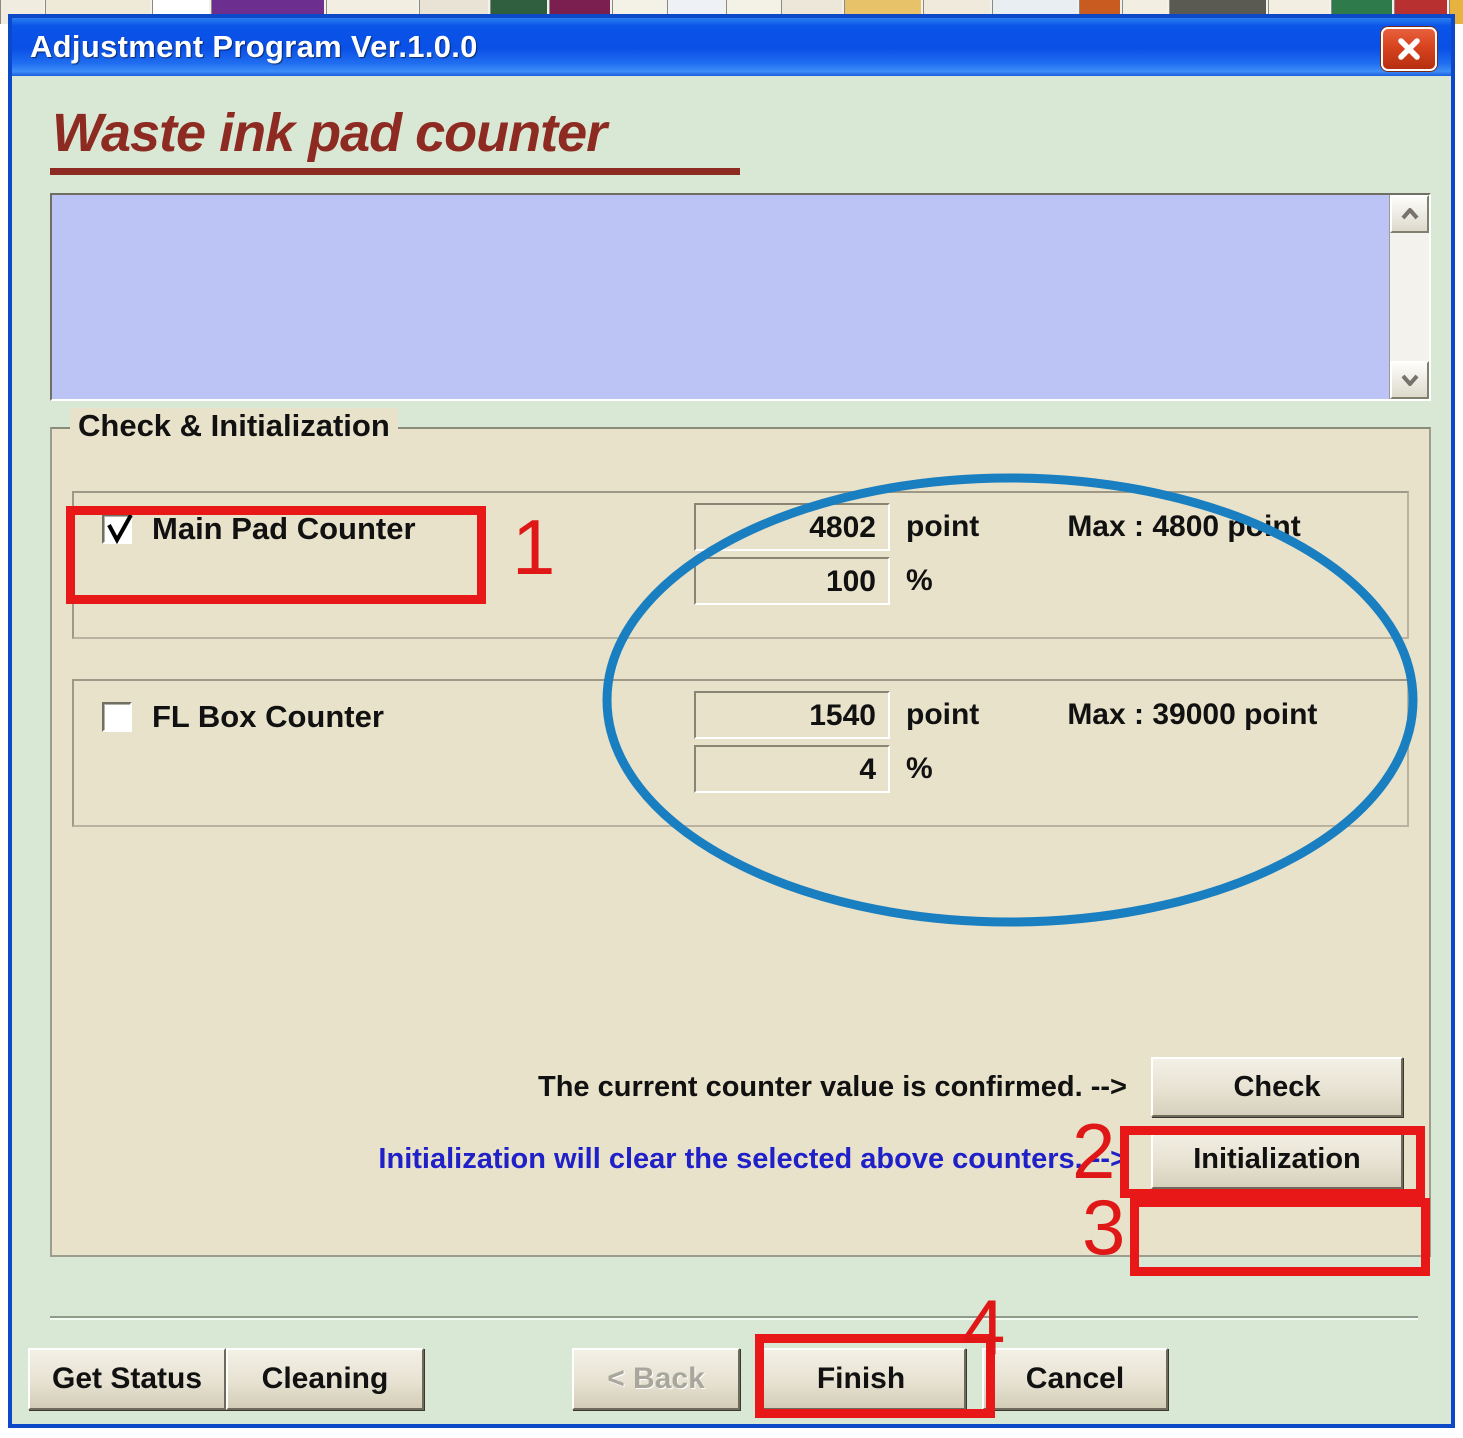 The image size is (1463, 1438). What do you see at coordinates (284, 528) in the screenshot?
I see `main-pad-counter-label: Main Pad Counter` at bounding box center [284, 528].